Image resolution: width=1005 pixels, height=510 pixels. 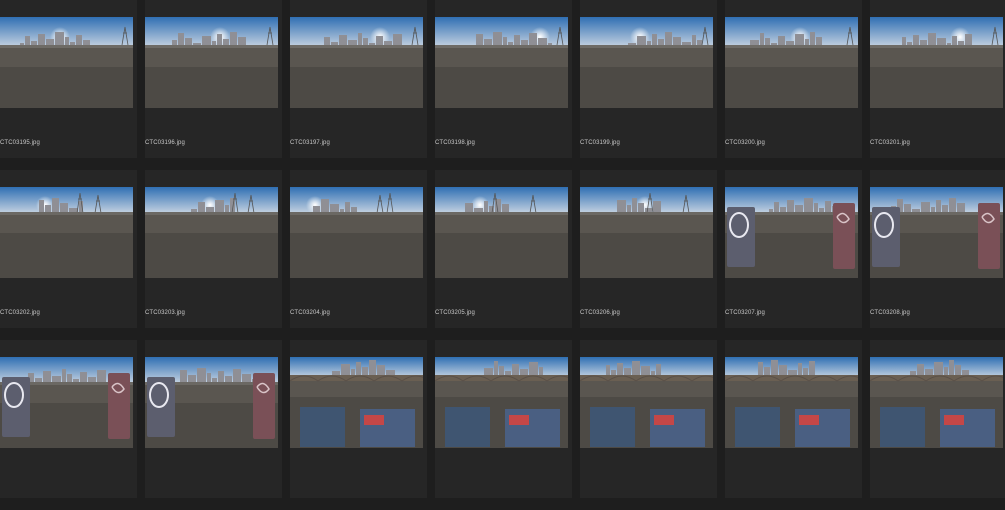 I want to click on thumbnail-cell: CTC03204.jpg, so click(x=358, y=249).